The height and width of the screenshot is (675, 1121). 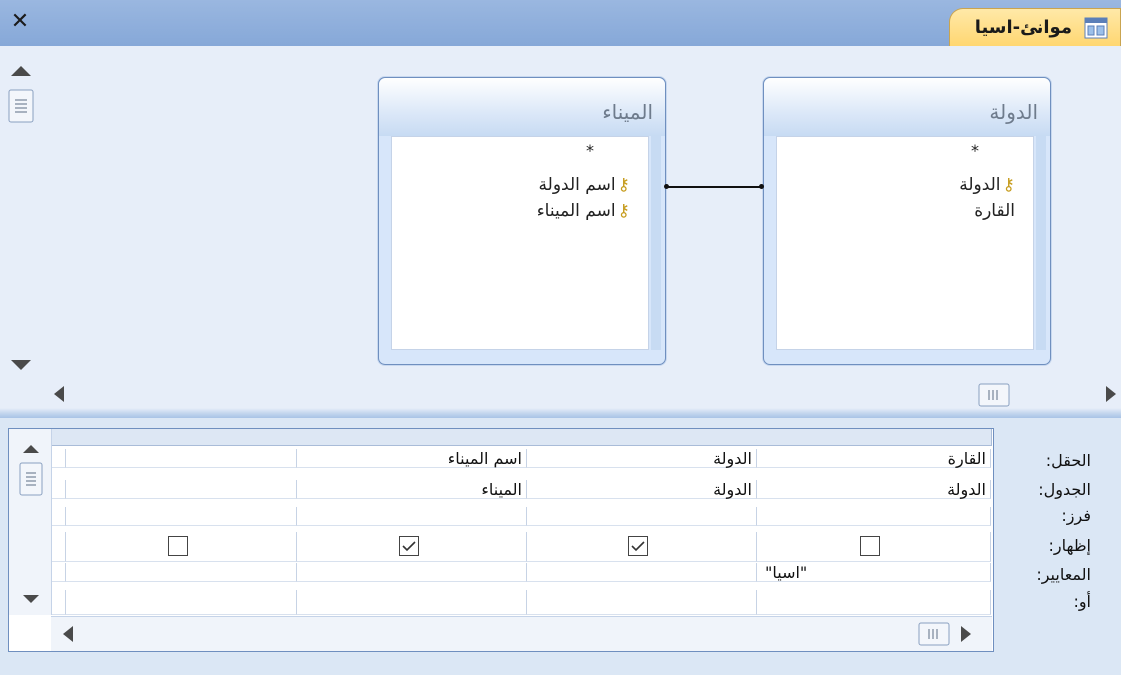 What do you see at coordinates (987, 185) in the screenshot?
I see `field-country: ⚷الدولة` at bounding box center [987, 185].